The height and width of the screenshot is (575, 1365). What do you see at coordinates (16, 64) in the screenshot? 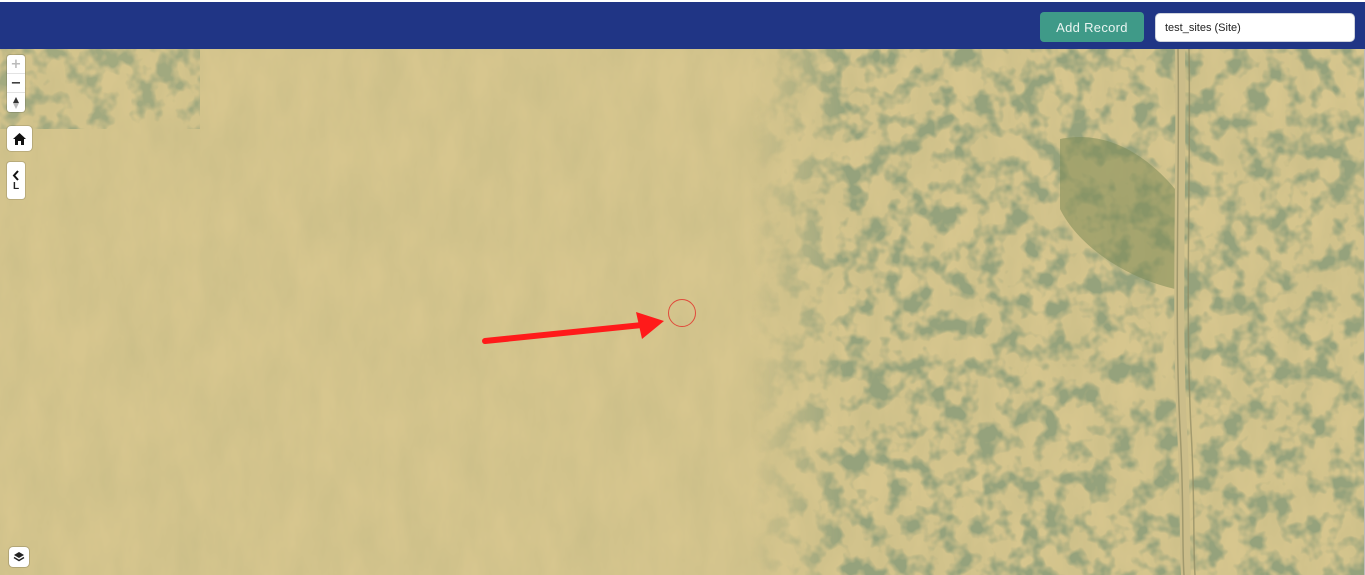
I see `zoom-in-button: +` at bounding box center [16, 64].